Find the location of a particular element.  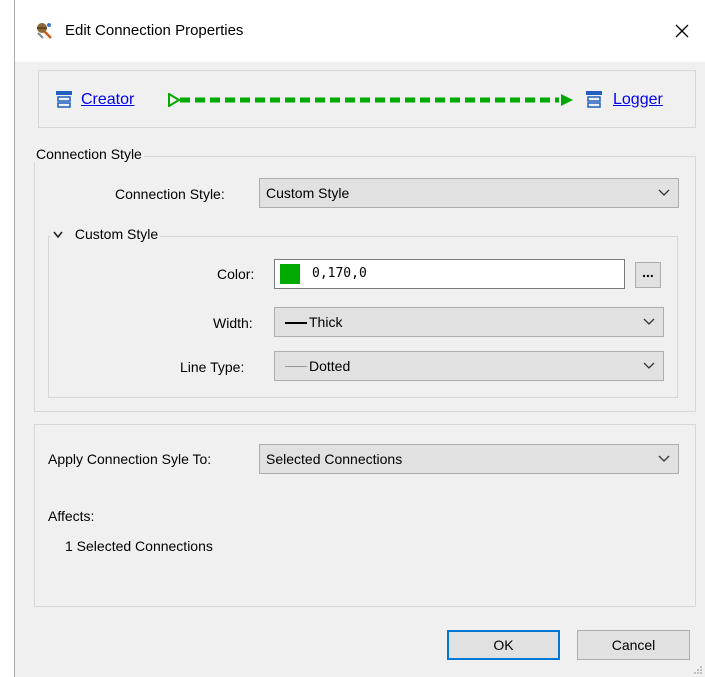

connection-style-label: Connection Style: is located at coordinates (170, 194).